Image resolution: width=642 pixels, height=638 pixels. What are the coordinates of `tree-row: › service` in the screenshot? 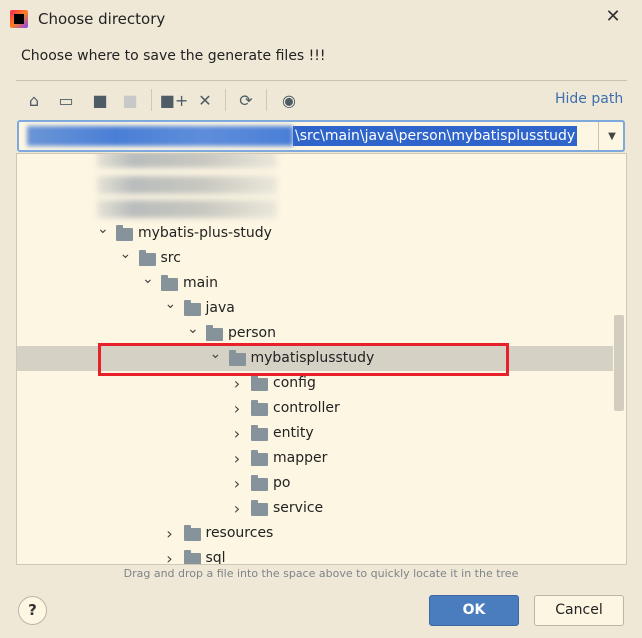 It's located at (315, 508).